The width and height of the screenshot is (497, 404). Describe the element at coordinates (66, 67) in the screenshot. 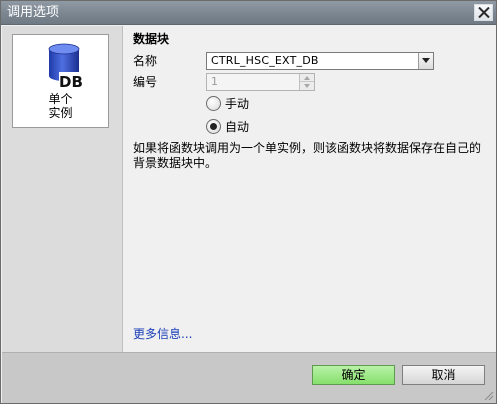

I see `data-block-icon: DB` at that location.